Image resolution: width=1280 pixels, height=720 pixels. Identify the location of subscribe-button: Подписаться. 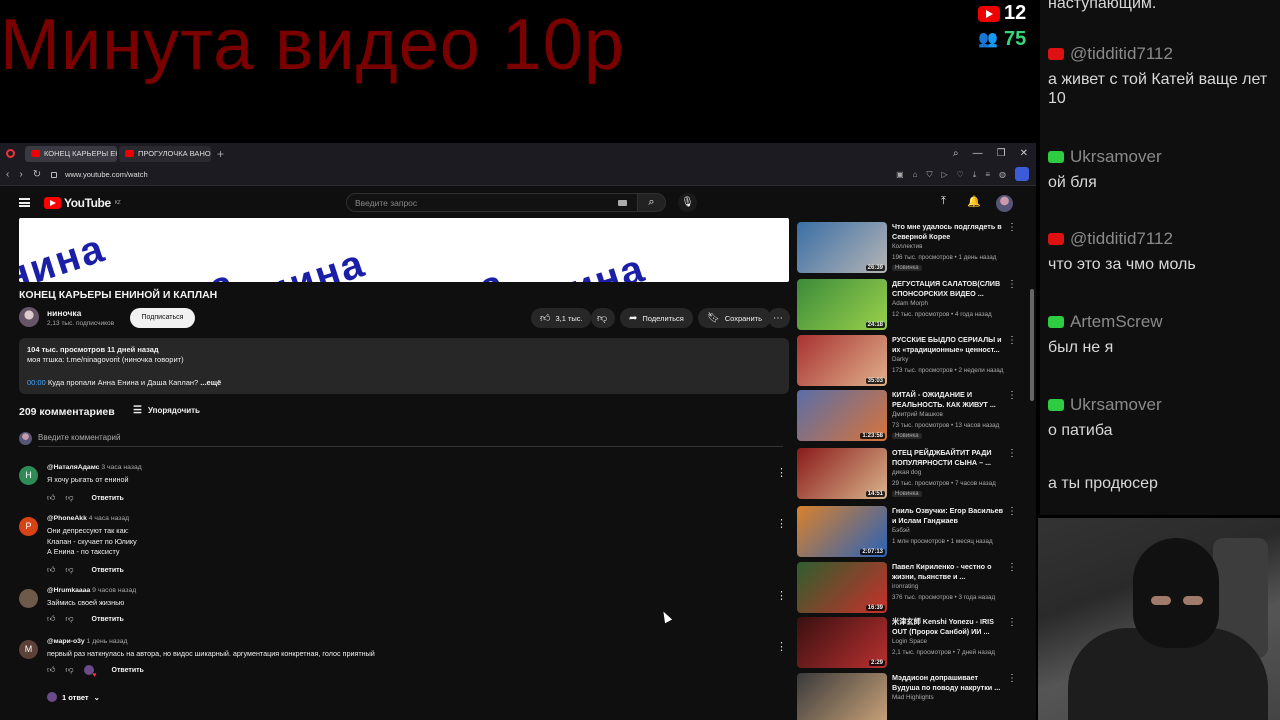
(162, 318).